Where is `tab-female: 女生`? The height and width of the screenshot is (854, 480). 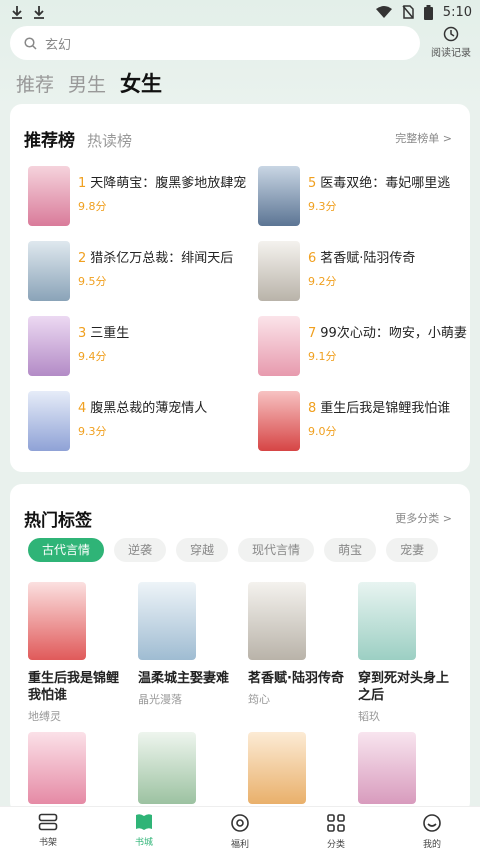 tab-female: 女生 is located at coordinates (141, 83).